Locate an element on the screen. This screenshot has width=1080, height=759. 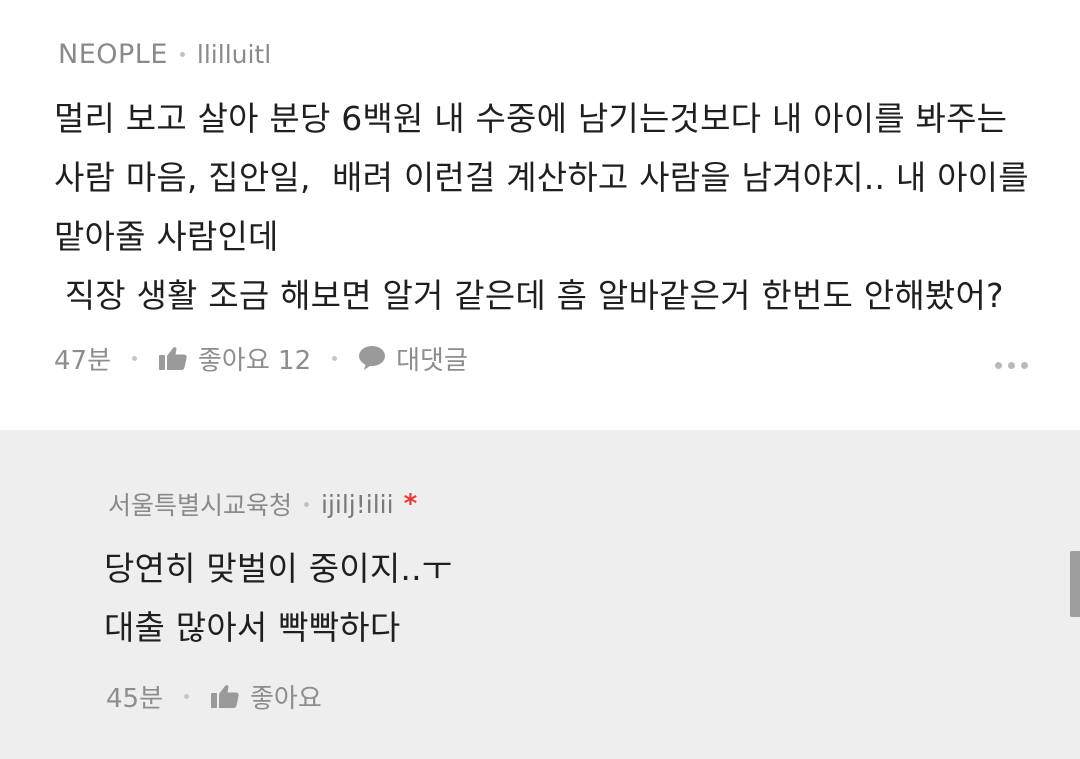
reply-author: 서울특별시교육청 is located at coordinates (200, 504).